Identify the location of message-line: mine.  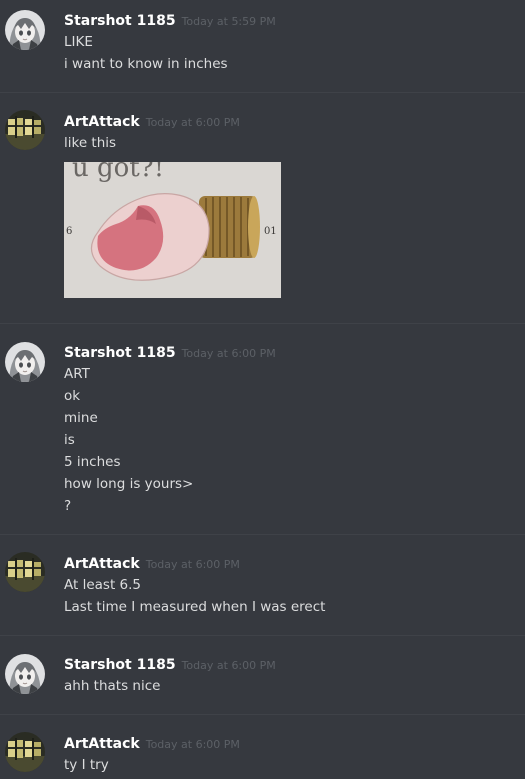
(81, 418).